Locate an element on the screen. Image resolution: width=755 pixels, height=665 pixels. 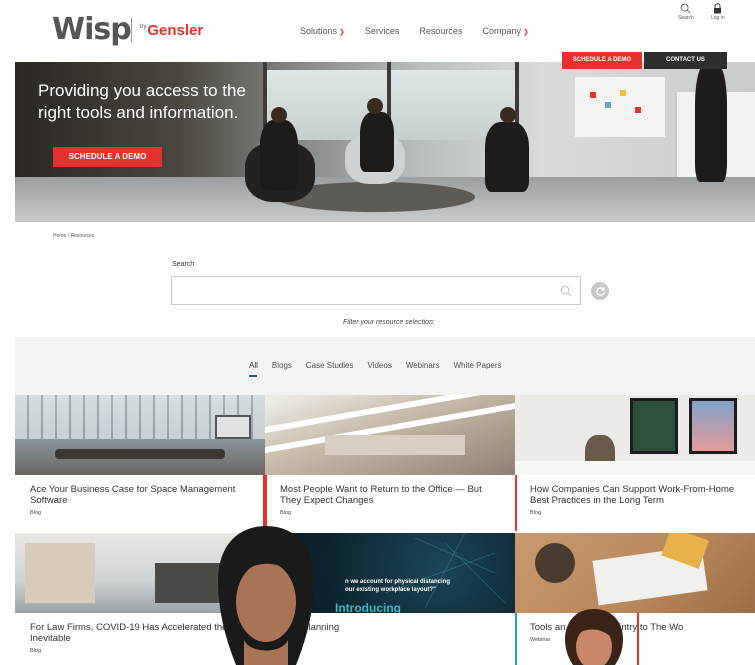
nav-item-services: Services is located at coordinates (382, 31).